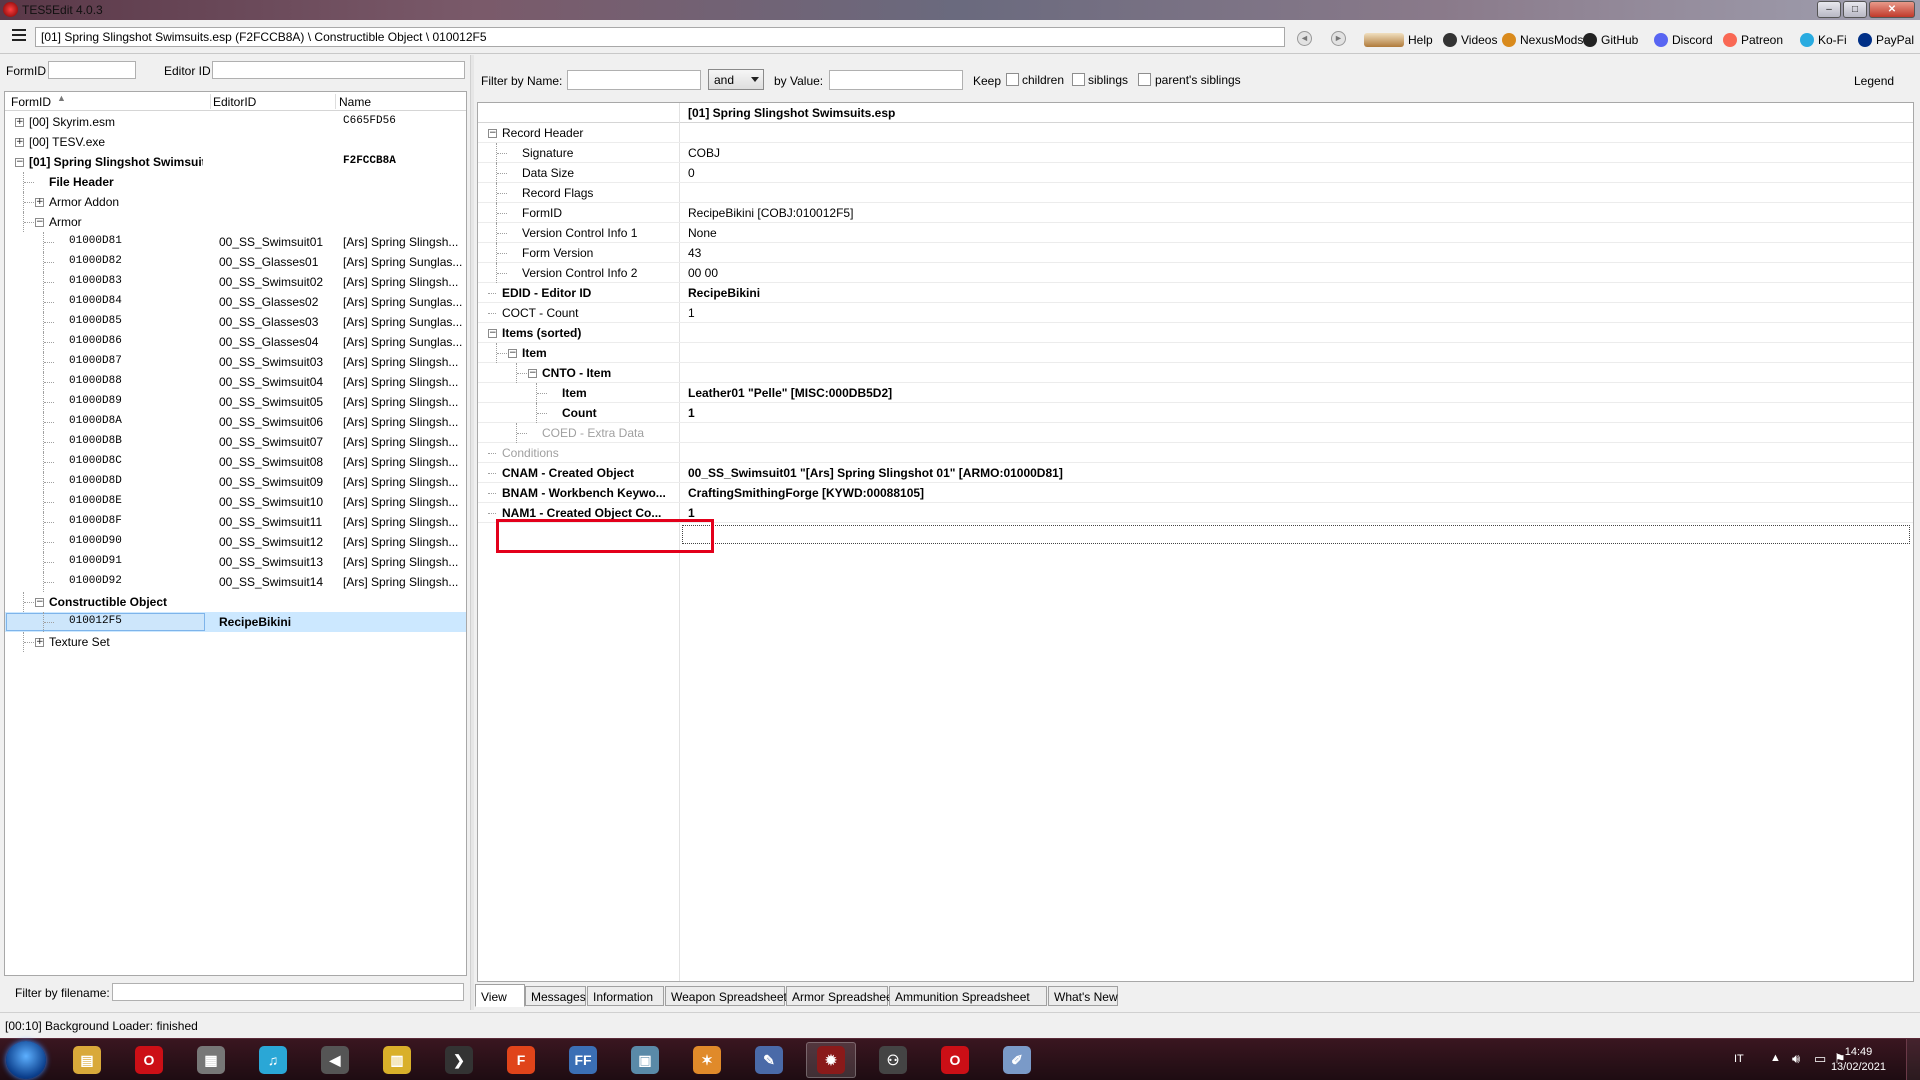  What do you see at coordinates (235, 622) in the screenshot?
I see `tree-row: 010012F5 RecipeBikini` at bounding box center [235, 622].